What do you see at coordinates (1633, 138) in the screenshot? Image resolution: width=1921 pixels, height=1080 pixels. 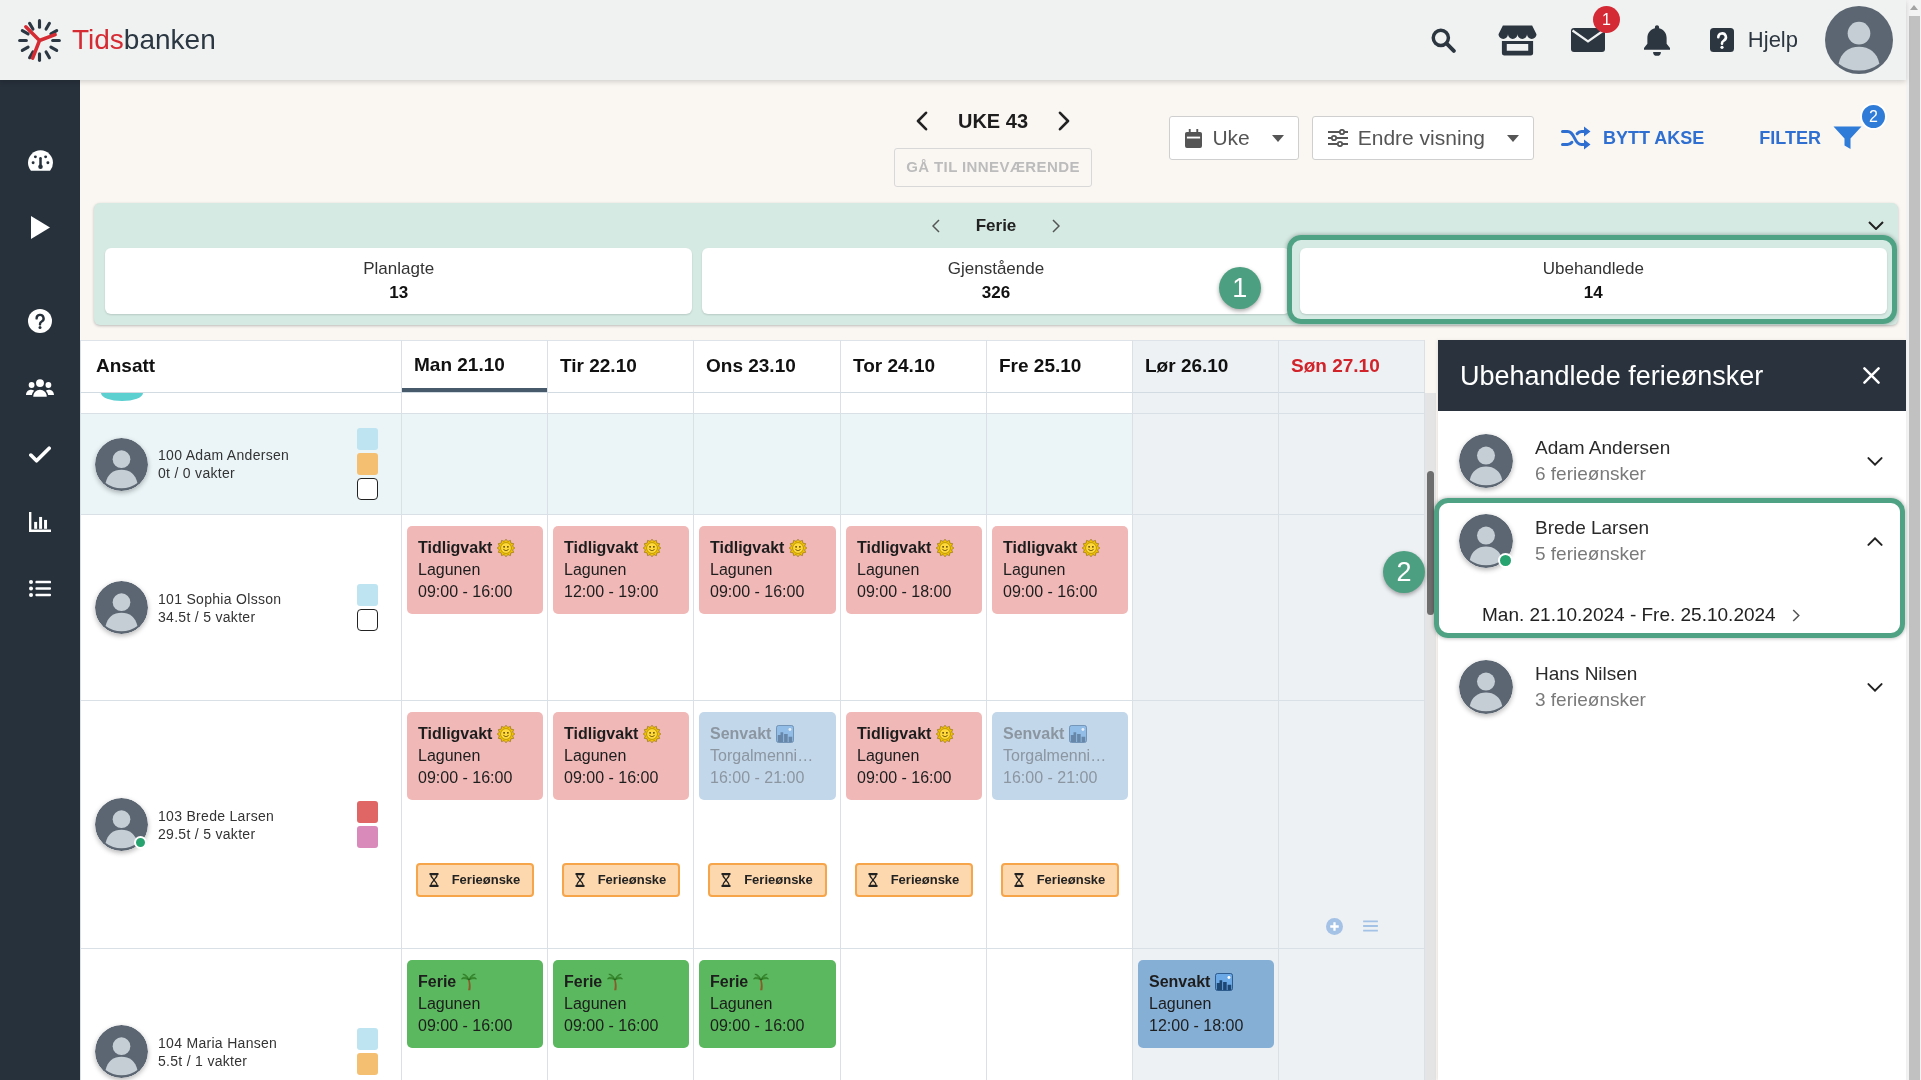 I see `swap-axis-button: BYTT AKSE` at bounding box center [1633, 138].